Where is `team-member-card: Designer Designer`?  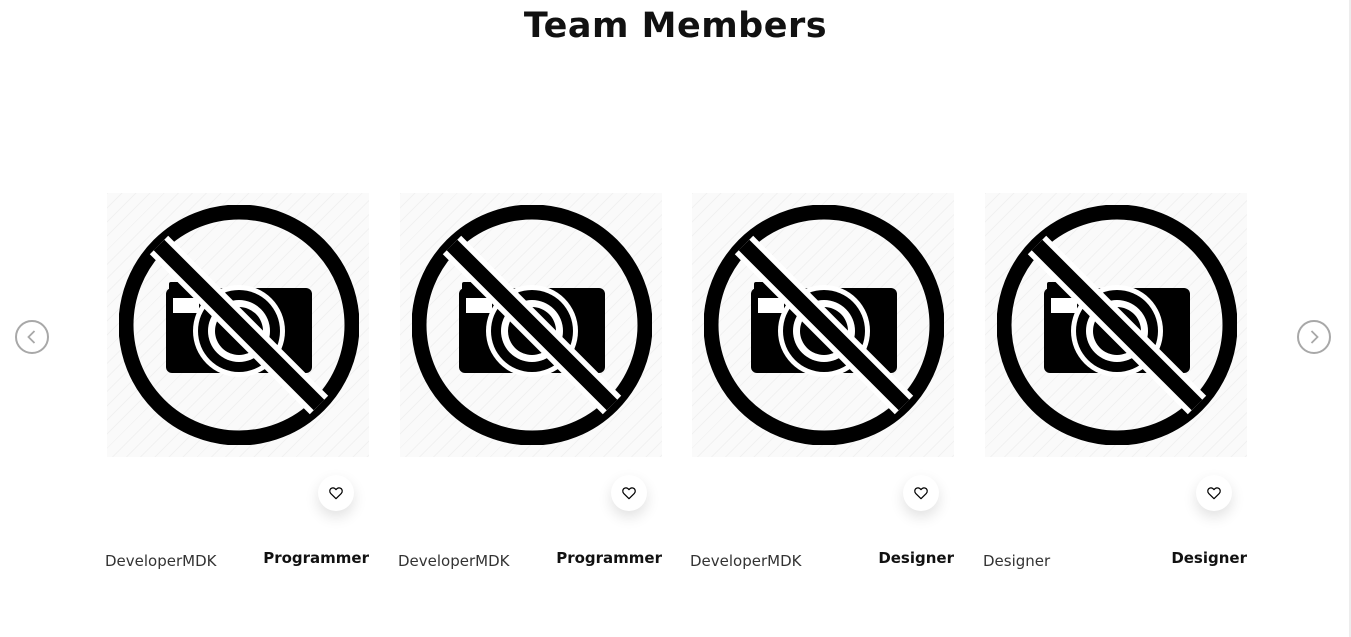
team-member-card: Designer Designer is located at coordinates (1115, 393).